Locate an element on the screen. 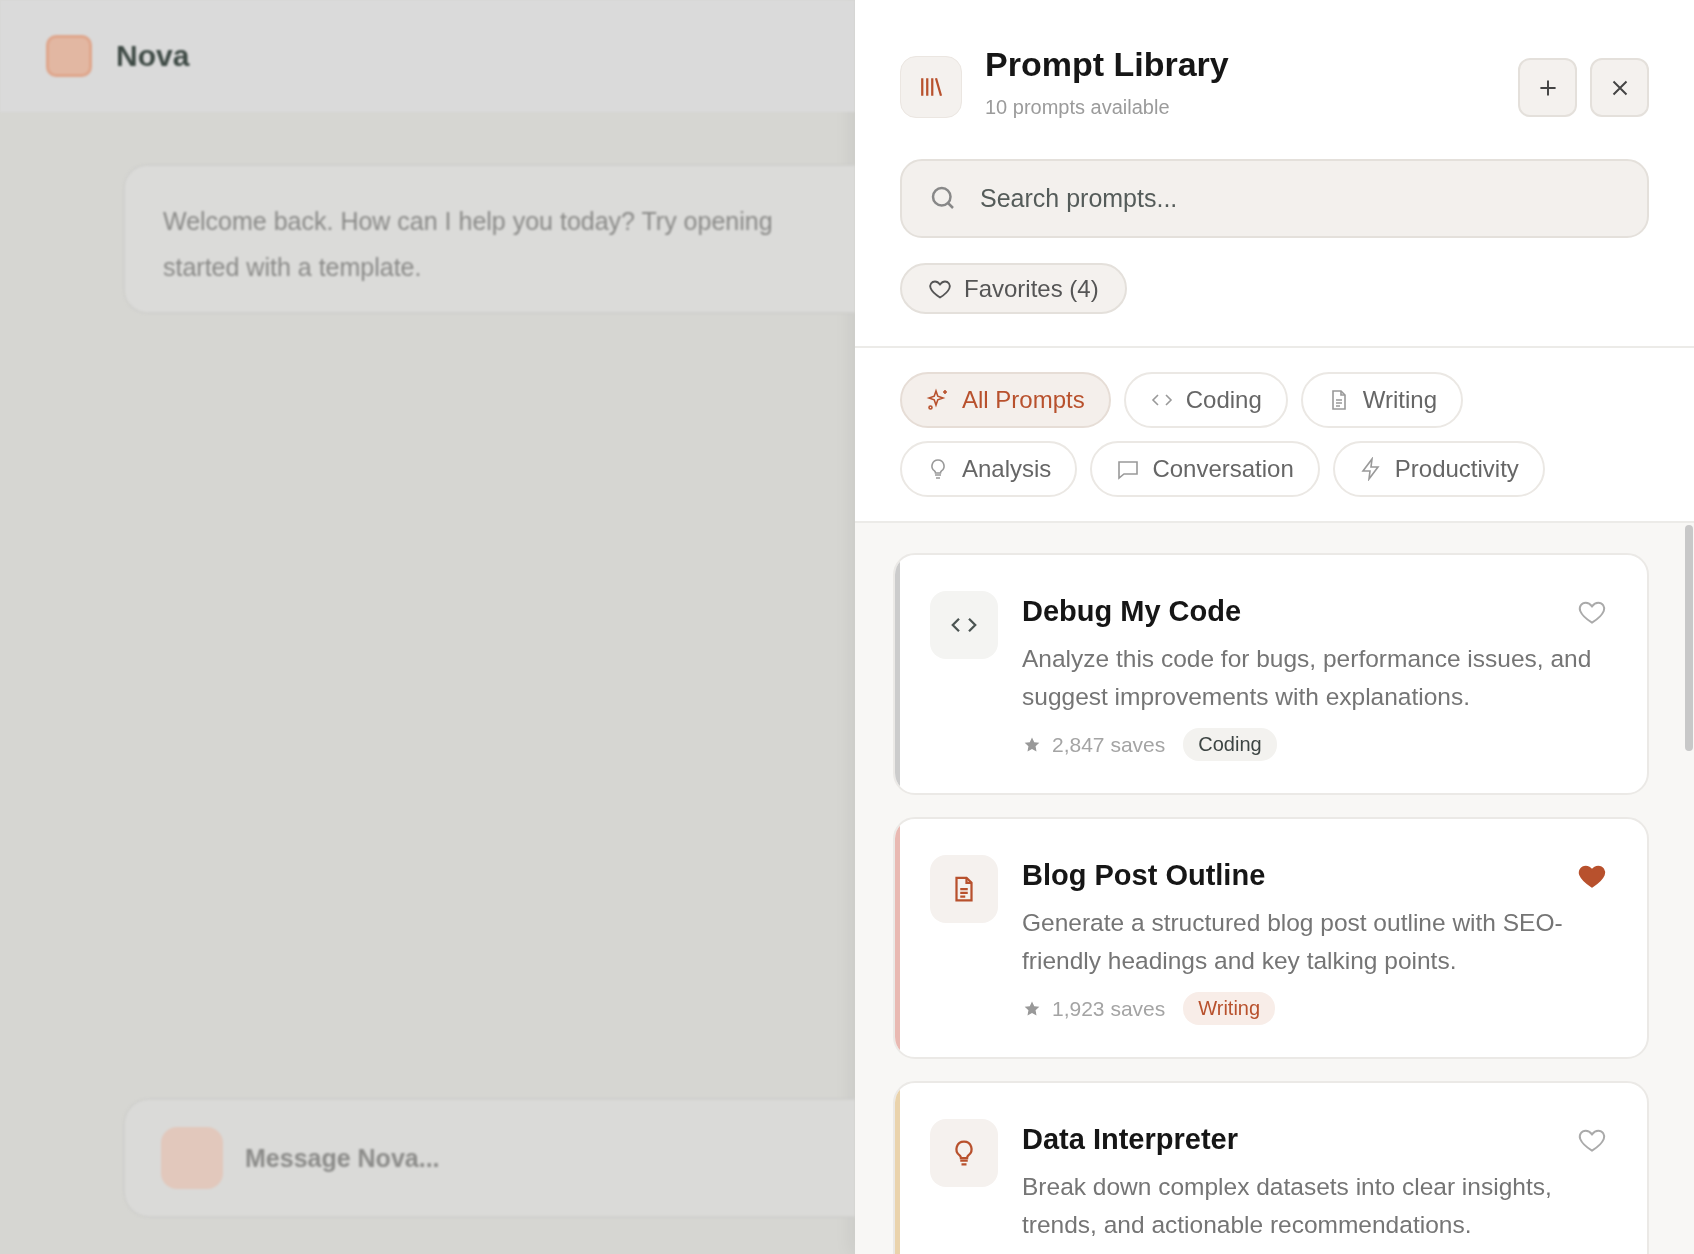 The image size is (1694, 1254). app-name: Nova is located at coordinates (153, 56).